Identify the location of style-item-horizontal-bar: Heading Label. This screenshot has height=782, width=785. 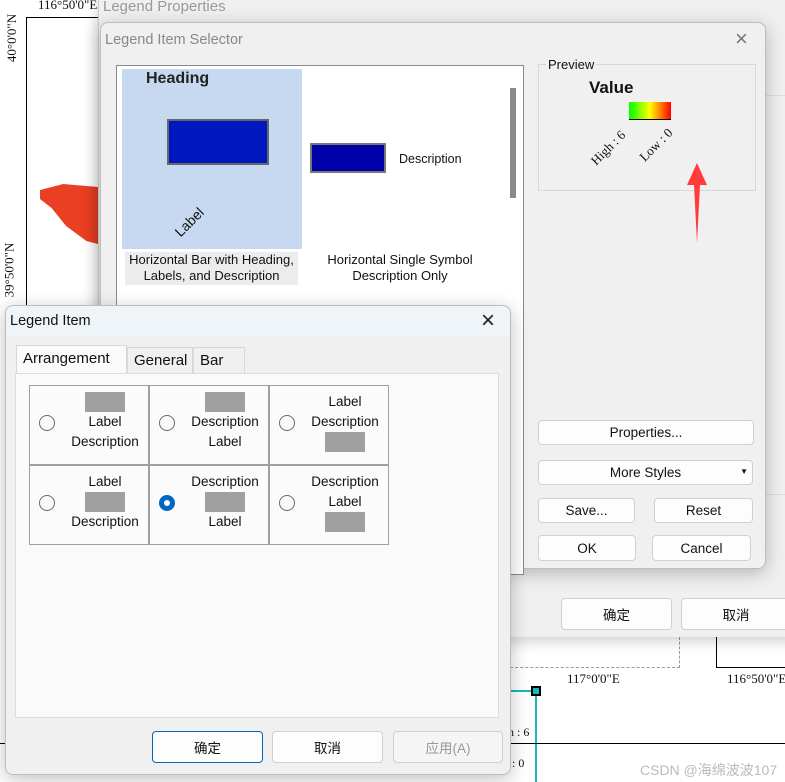
(212, 159).